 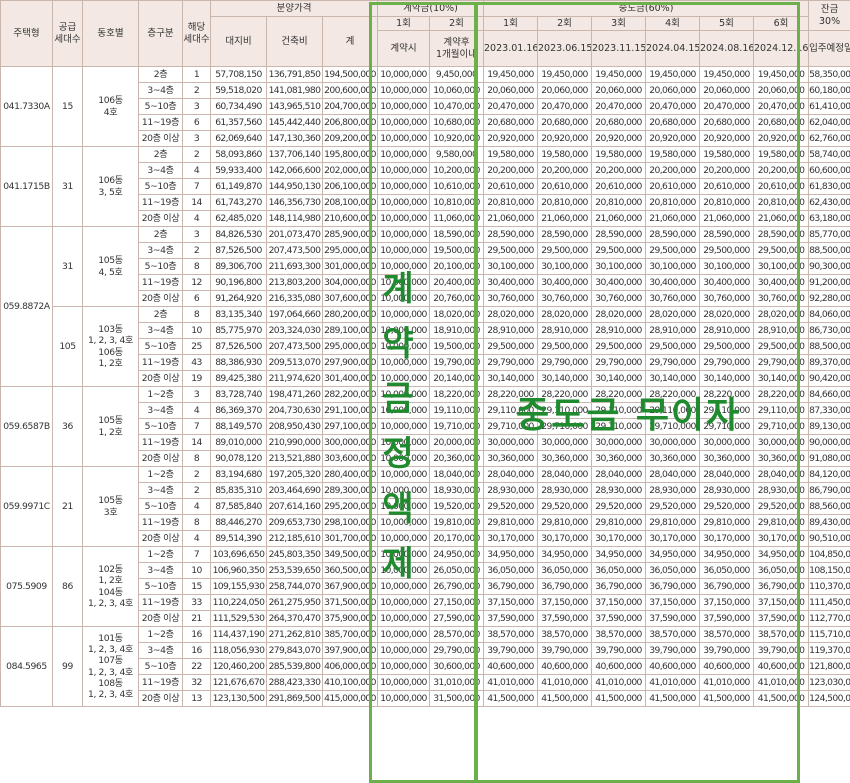 What do you see at coordinates (511, 362) in the screenshot?
I see `middle1-cell: 29,790,000` at bounding box center [511, 362].